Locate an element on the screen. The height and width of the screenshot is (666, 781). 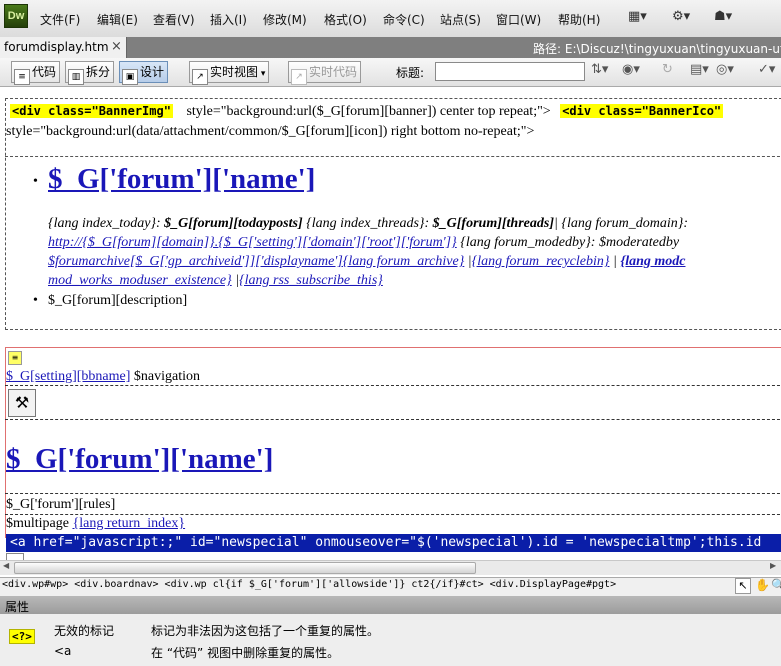
live-code-button: ↗ 实时代码 is located at coordinates (325, 73).